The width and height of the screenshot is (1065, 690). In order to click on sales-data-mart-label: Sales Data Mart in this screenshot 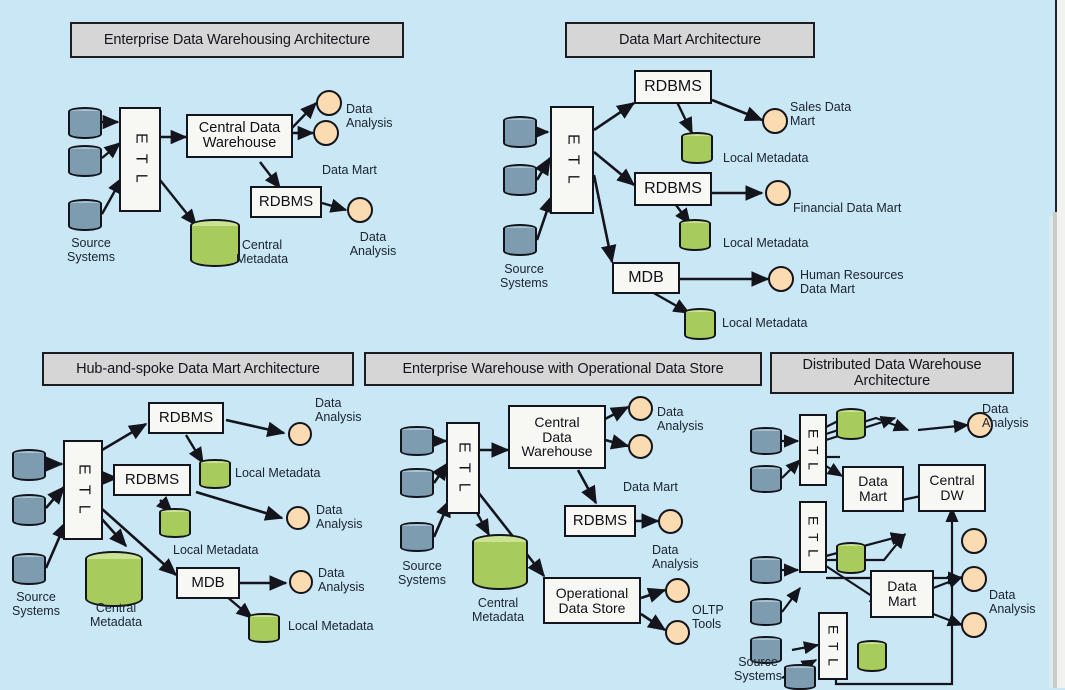, I will do `click(821, 114)`.